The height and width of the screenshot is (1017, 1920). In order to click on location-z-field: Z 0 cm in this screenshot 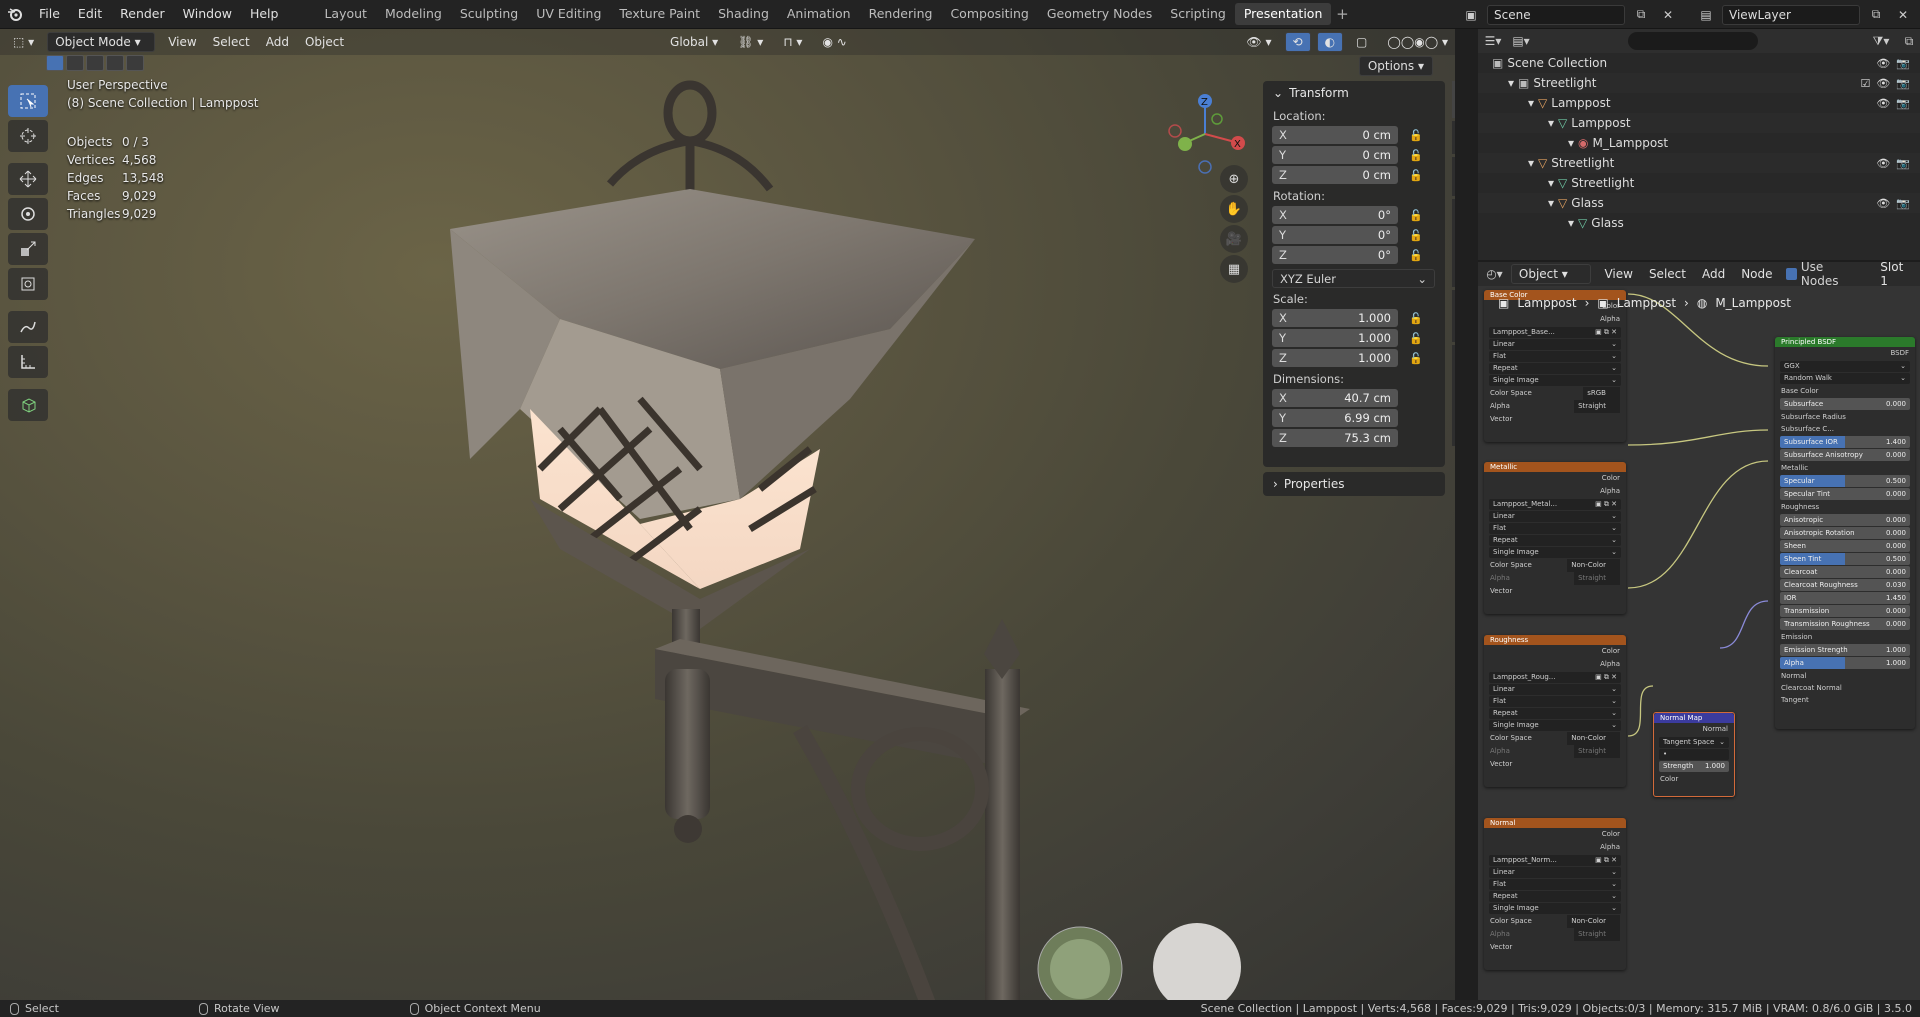, I will do `click(1335, 175)`.